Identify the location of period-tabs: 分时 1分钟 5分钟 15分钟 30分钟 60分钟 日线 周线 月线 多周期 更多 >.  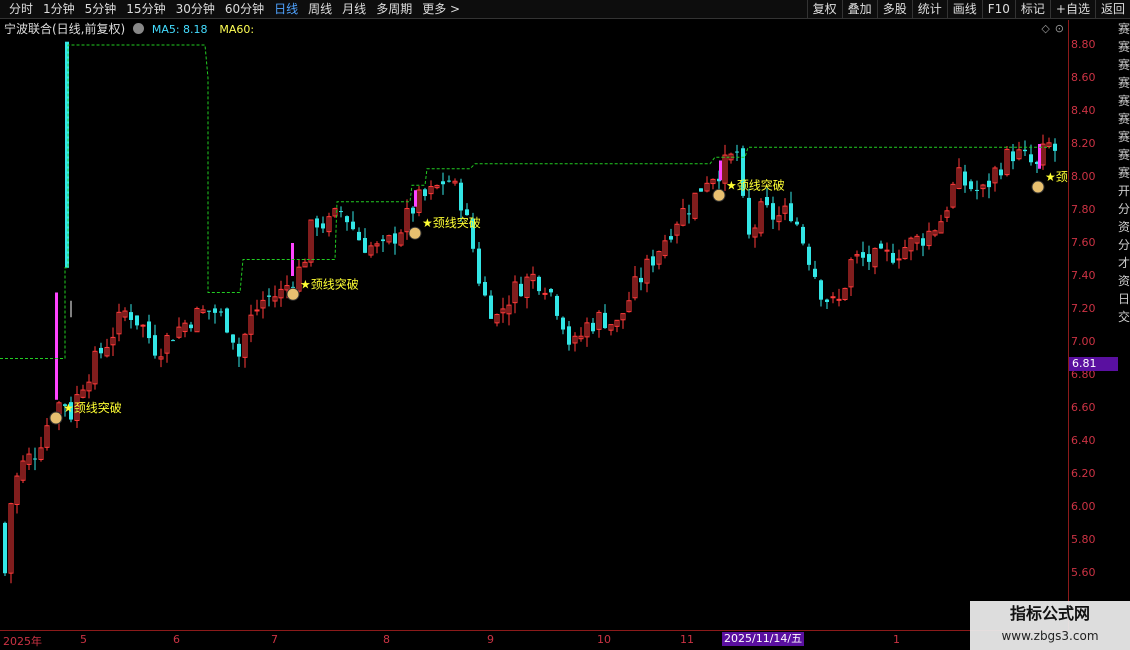
(234, 9).